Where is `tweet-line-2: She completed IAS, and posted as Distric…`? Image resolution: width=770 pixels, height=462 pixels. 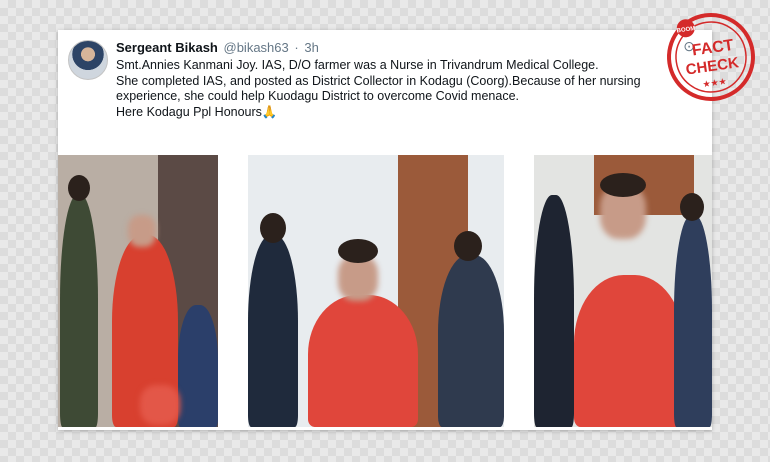 tweet-line-2: She completed IAS, and posted as Distric… is located at coordinates (378, 88).